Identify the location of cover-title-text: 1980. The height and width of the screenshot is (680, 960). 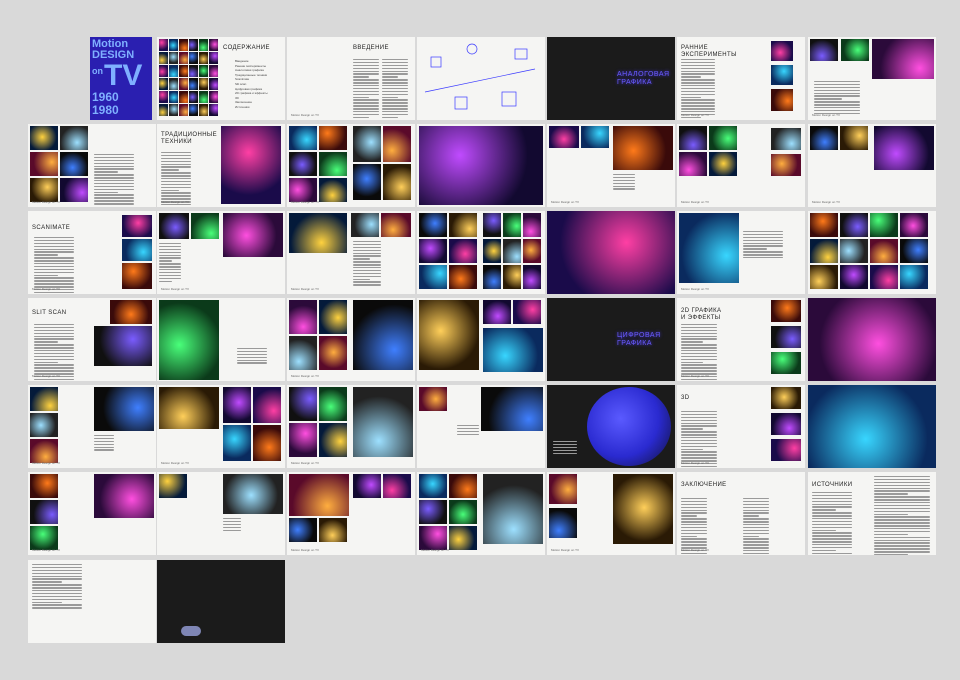
(105, 110).